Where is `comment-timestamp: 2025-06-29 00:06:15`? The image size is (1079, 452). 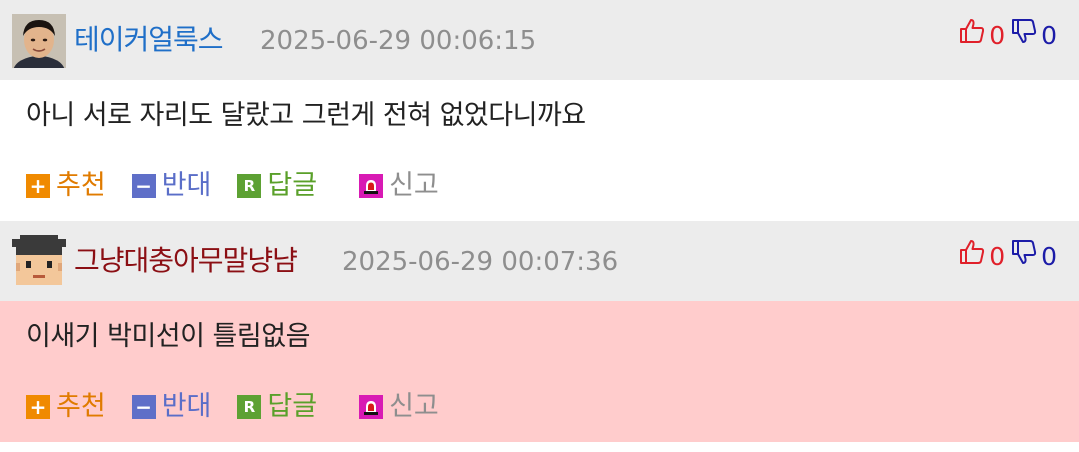
comment-timestamp: 2025-06-29 00:06:15 is located at coordinates (398, 41).